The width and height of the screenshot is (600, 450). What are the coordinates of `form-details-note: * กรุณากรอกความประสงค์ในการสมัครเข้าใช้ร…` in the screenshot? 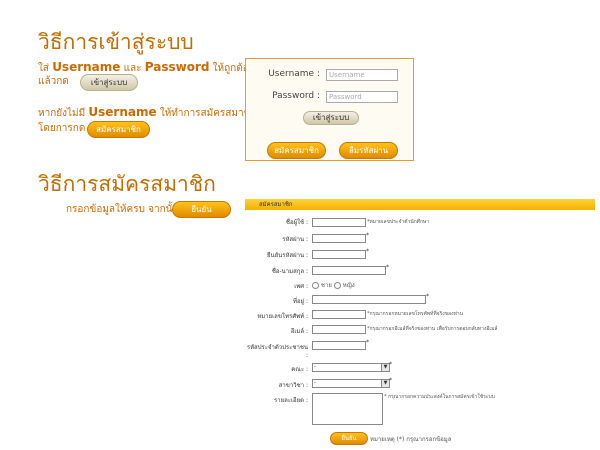 It's located at (439, 397).